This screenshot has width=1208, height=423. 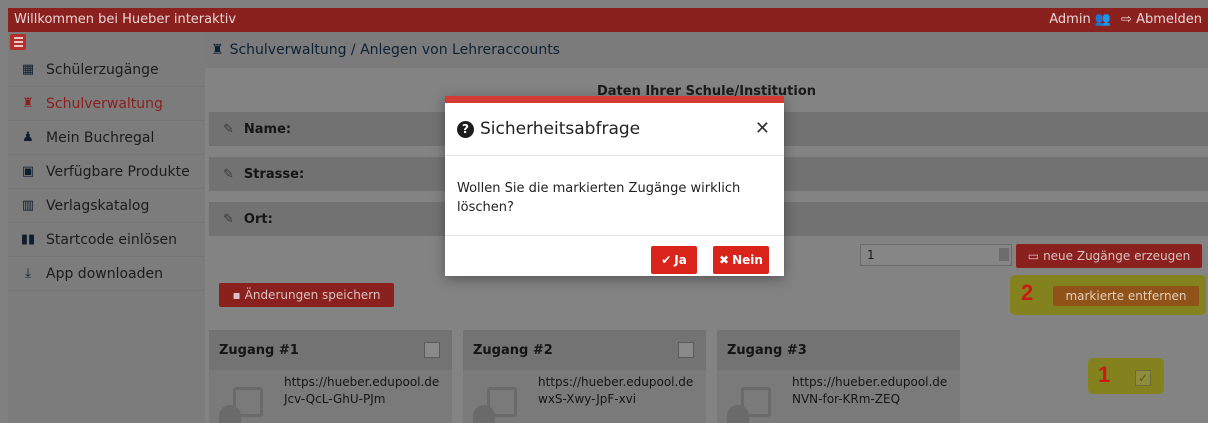 What do you see at coordinates (1004, 254) in the screenshot?
I see `spinner-icon` at bounding box center [1004, 254].